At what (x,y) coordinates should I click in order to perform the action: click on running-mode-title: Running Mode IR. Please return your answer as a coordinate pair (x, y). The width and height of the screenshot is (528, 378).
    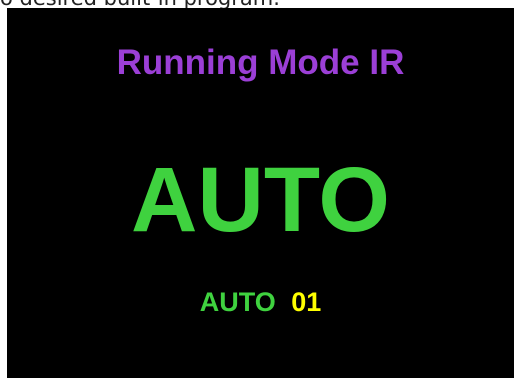
    Looking at the image, I should click on (260, 62).